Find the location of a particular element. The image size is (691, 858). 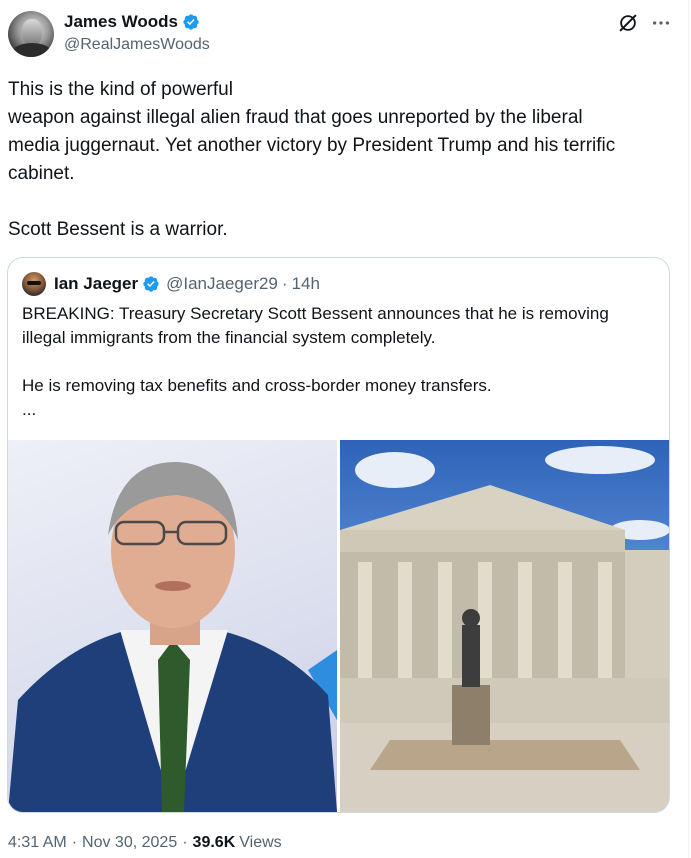

author-avatar is located at coordinates (31, 34).